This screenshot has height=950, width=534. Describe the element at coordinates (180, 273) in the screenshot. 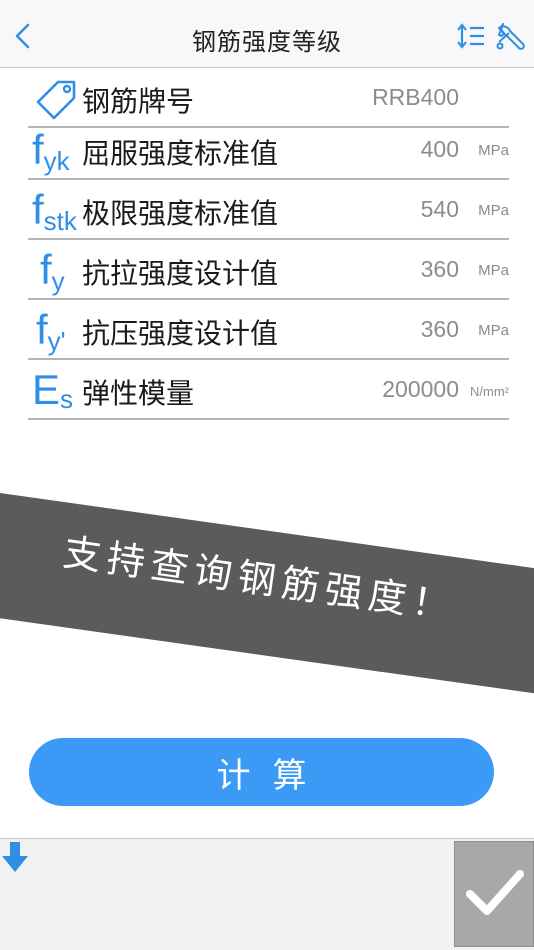

I see `row-label: 抗拉强度设计值` at that location.